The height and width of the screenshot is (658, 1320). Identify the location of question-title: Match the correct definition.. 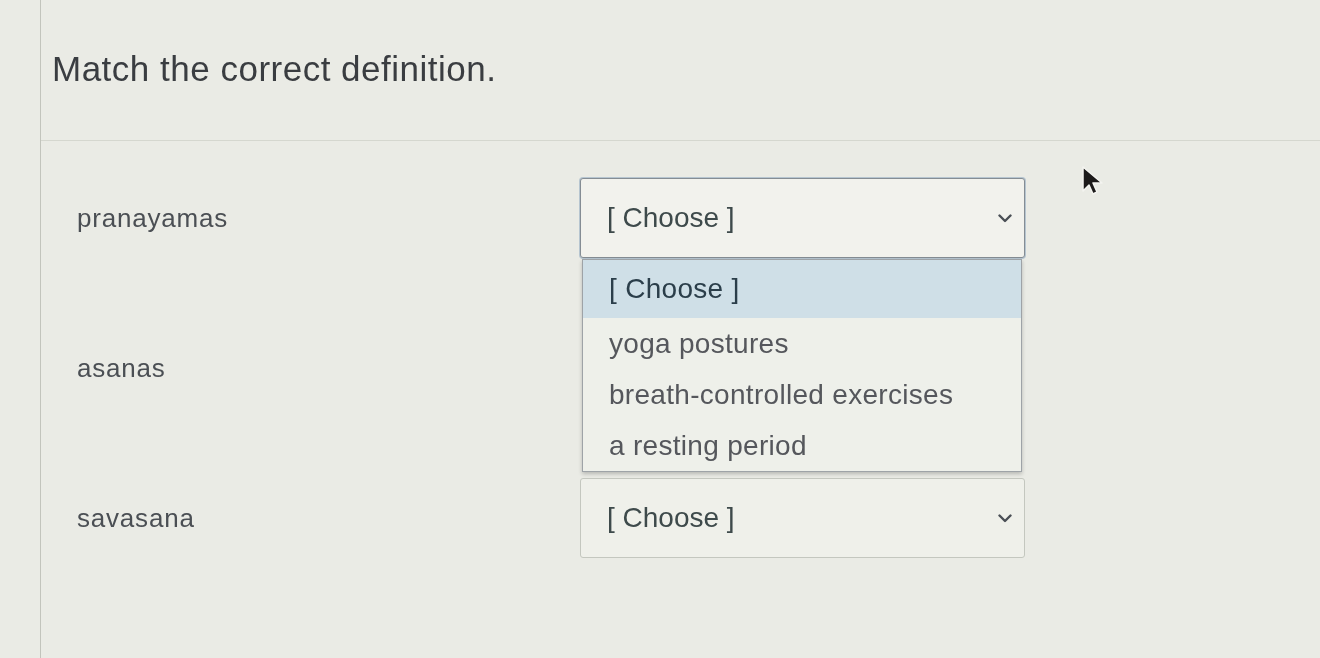
(274, 69).